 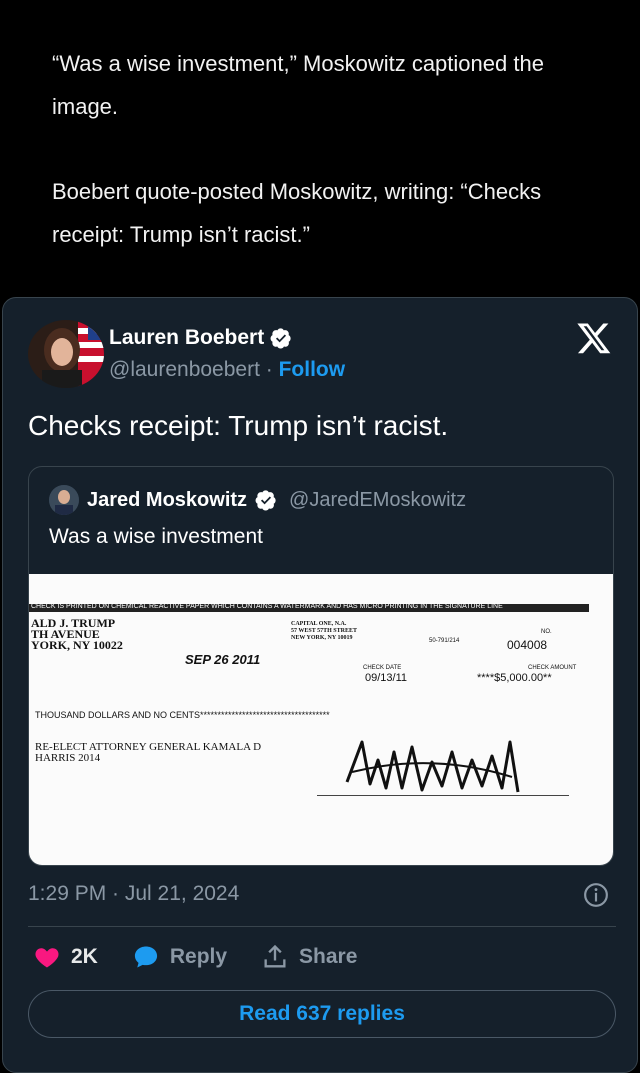 What do you see at coordinates (319, 624) in the screenshot?
I see `bank-line-1: CAPITAL ONE, N.A.` at bounding box center [319, 624].